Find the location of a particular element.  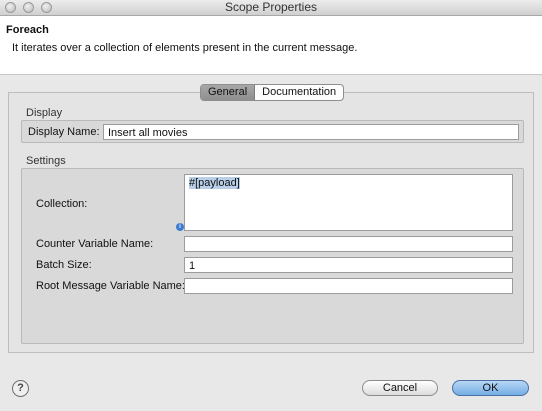

batch-size-input: 1 is located at coordinates (348, 265).